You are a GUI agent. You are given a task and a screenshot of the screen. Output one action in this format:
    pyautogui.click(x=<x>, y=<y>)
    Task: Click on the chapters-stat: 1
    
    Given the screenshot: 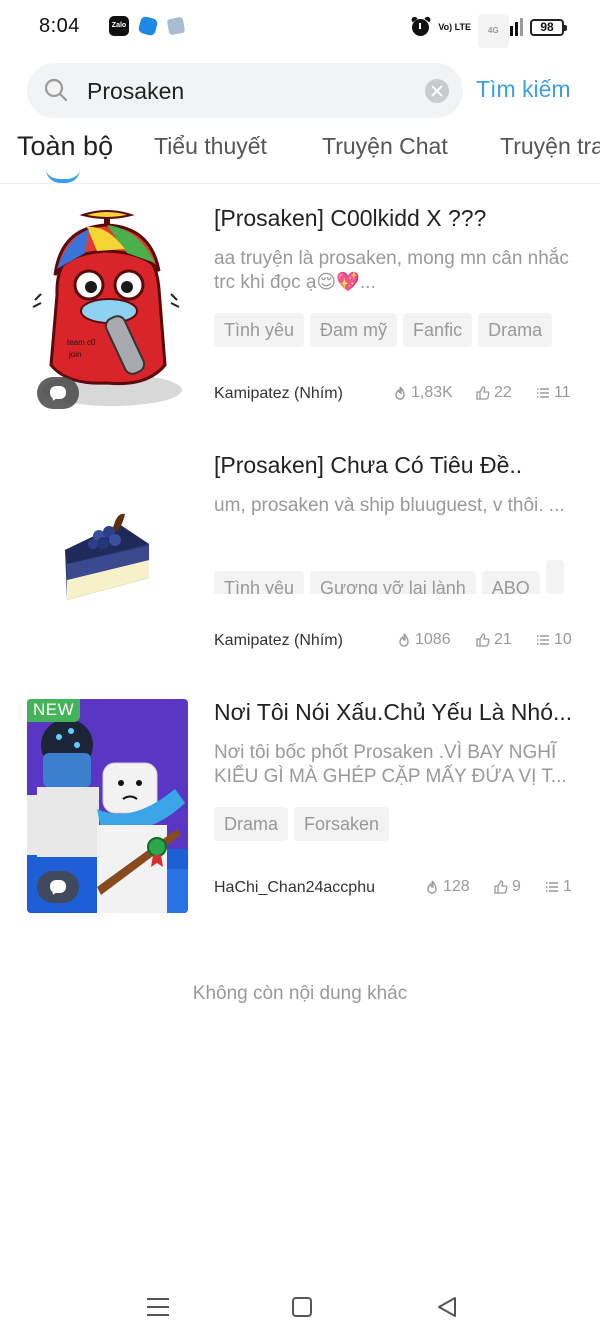 What is the action you would take?
    pyautogui.click(x=558, y=887)
    